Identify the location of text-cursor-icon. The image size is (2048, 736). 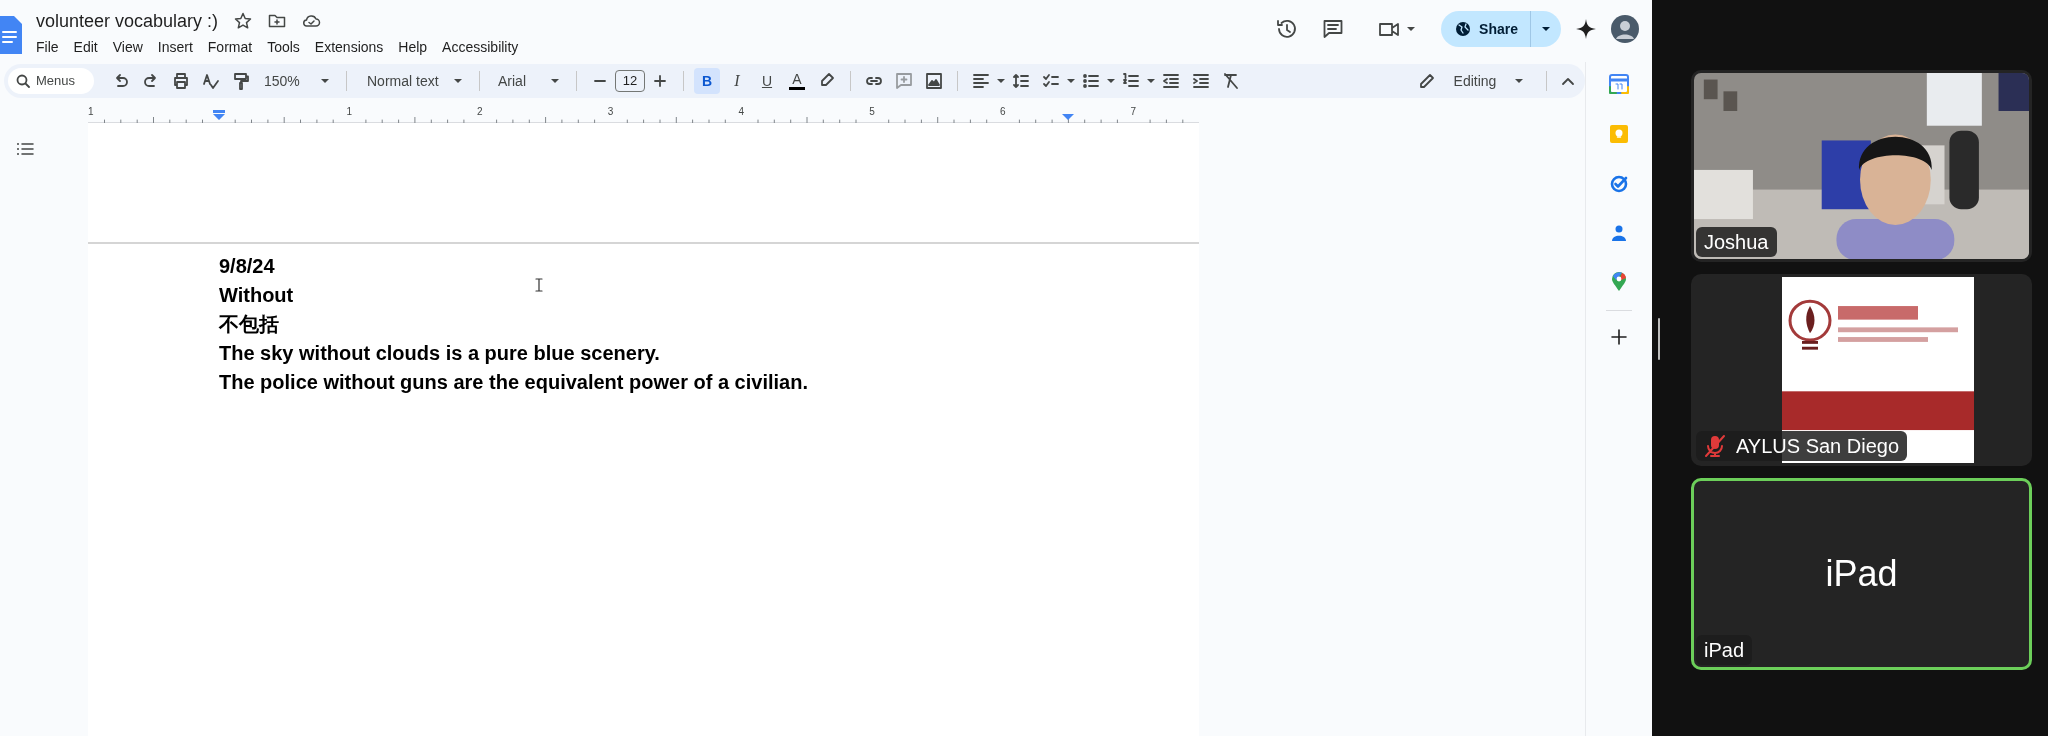
(539, 285).